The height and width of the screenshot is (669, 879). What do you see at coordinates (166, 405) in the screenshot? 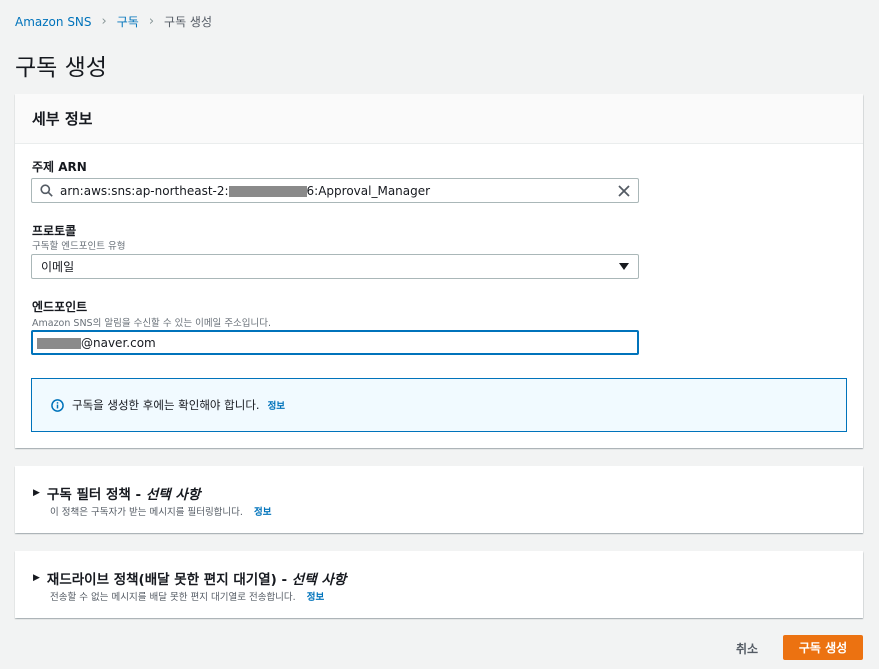
I see `info-text: 구독을 생성한 후에는 확인해야 합니다.` at bounding box center [166, 405].